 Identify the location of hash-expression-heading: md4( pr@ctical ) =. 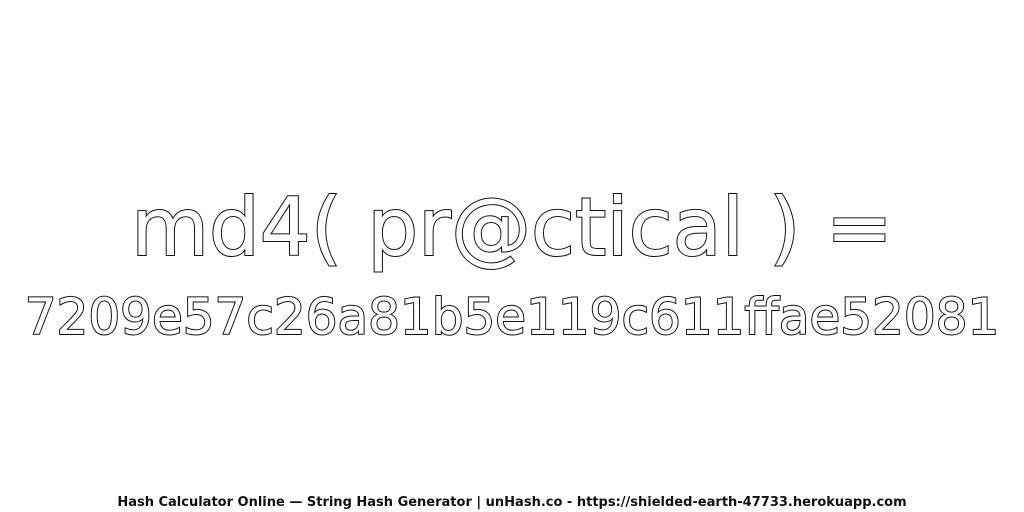
(512, 227).